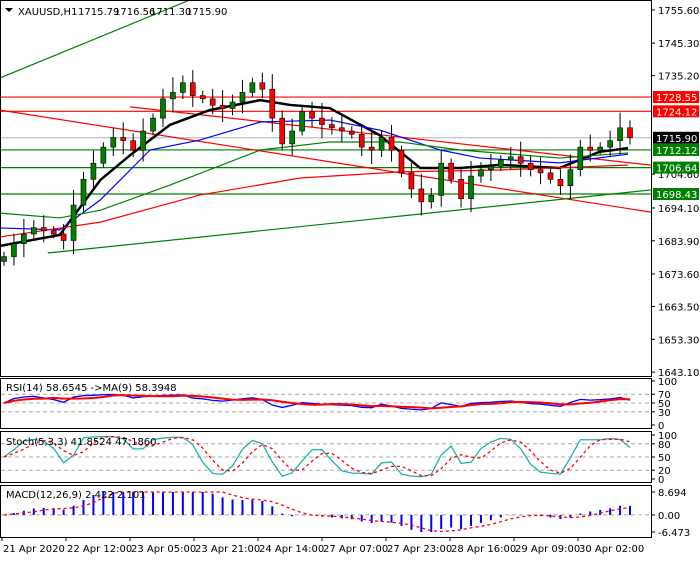  What do you see at coordinates (91, 388) in the screenshot?
I see `rsi-label: RSI(14) 58.6545 ->MA(9) 58.3948` at bounding box center [91, 388].